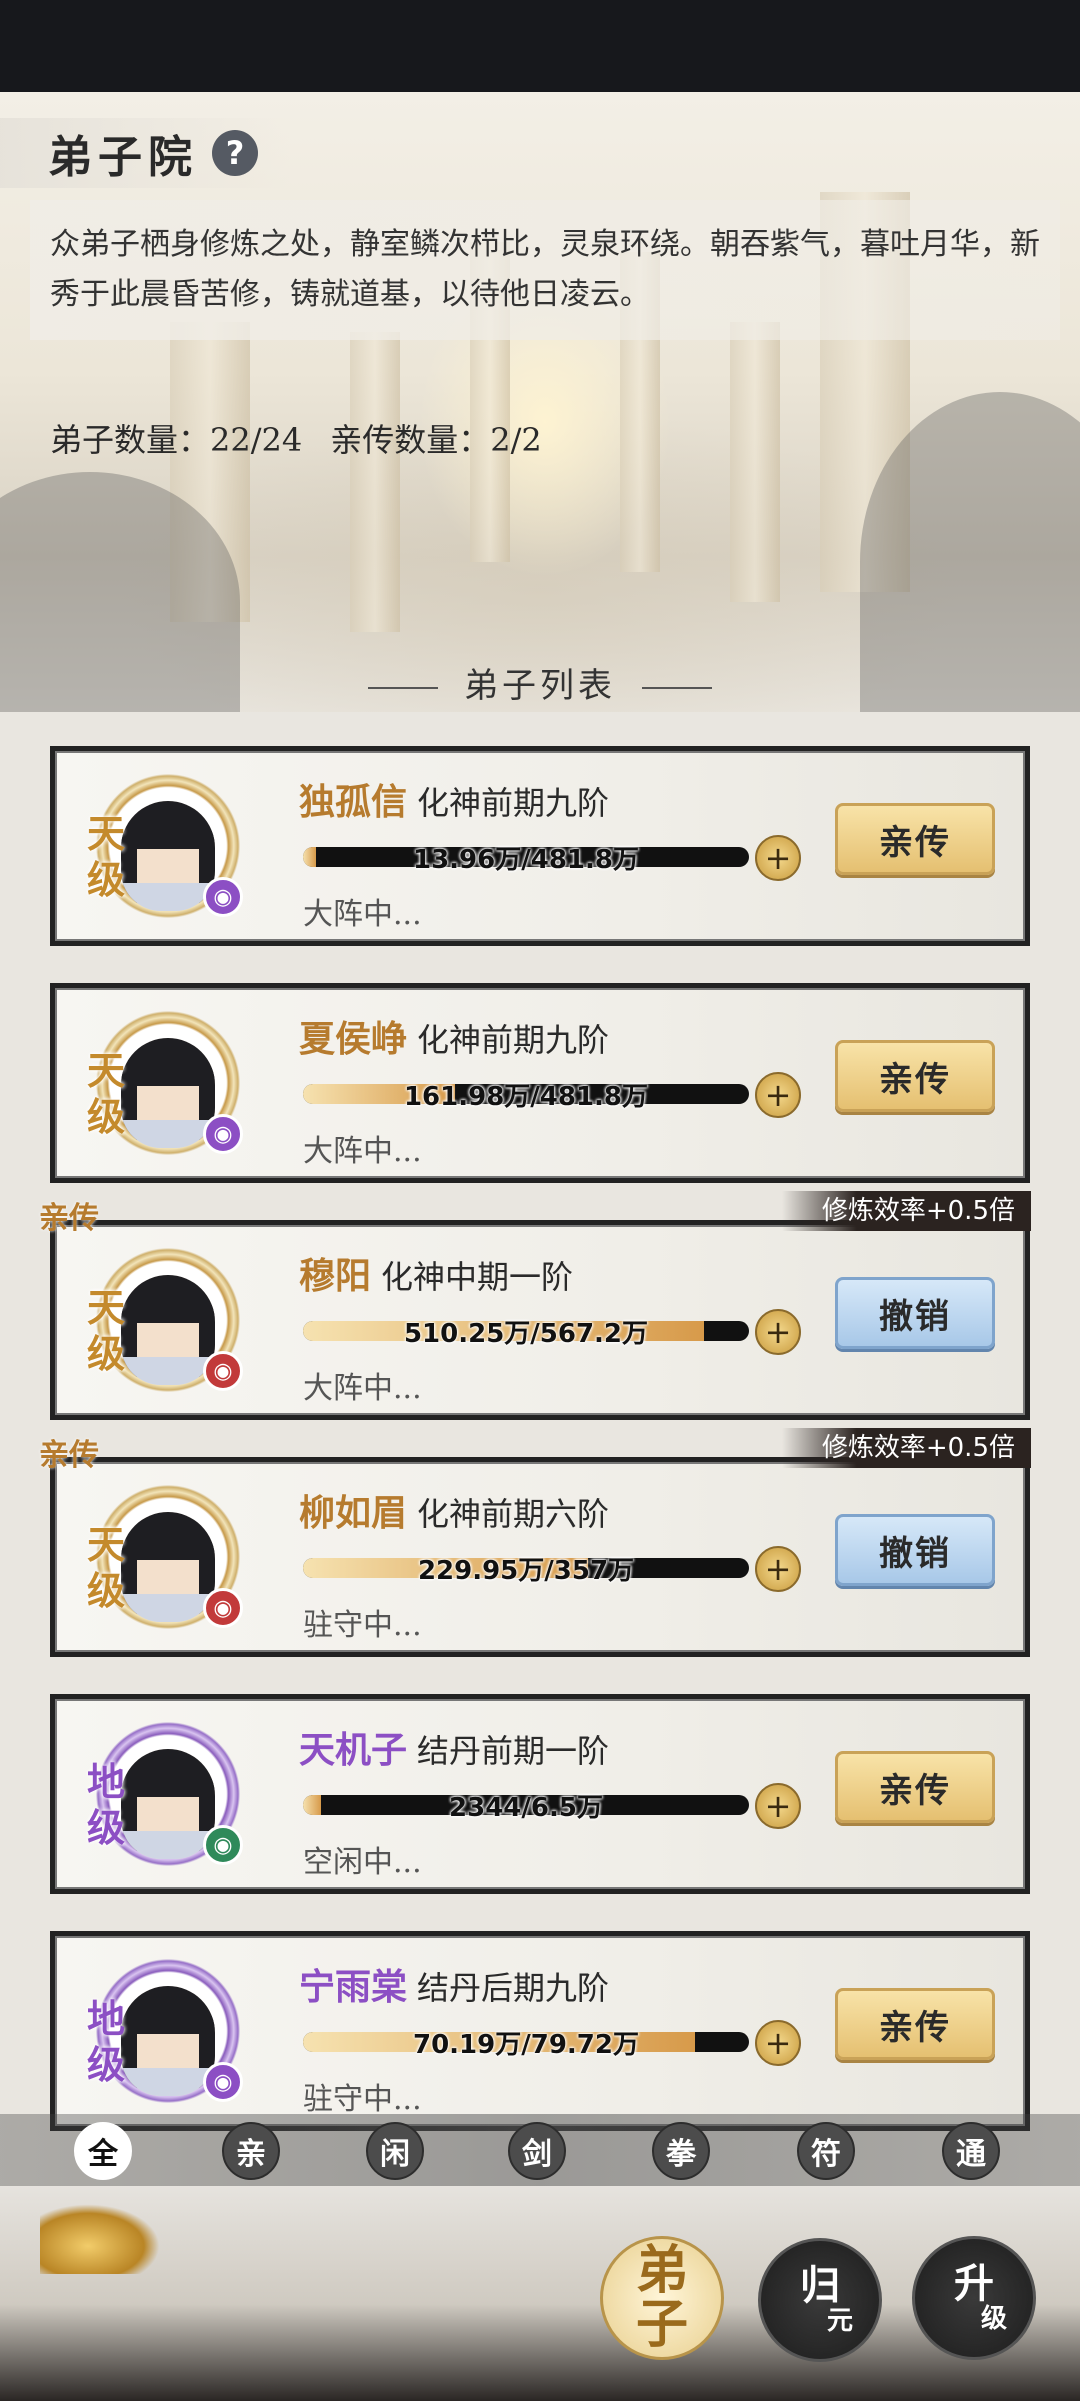 This screenshot has width=1080, height=2401. What do you see at coordinates (123, 157) in the screenshot?
I see `page-title: 弟子院` at bounding box center [123, 157].